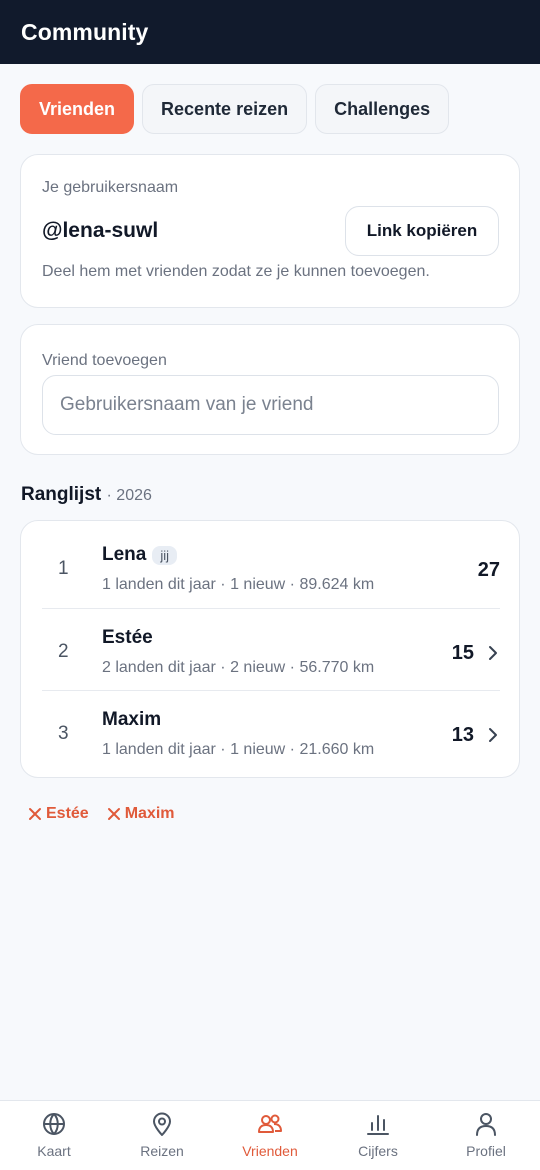  I want to click on username-label: Je gebruikersnaam, so click(110, 187).